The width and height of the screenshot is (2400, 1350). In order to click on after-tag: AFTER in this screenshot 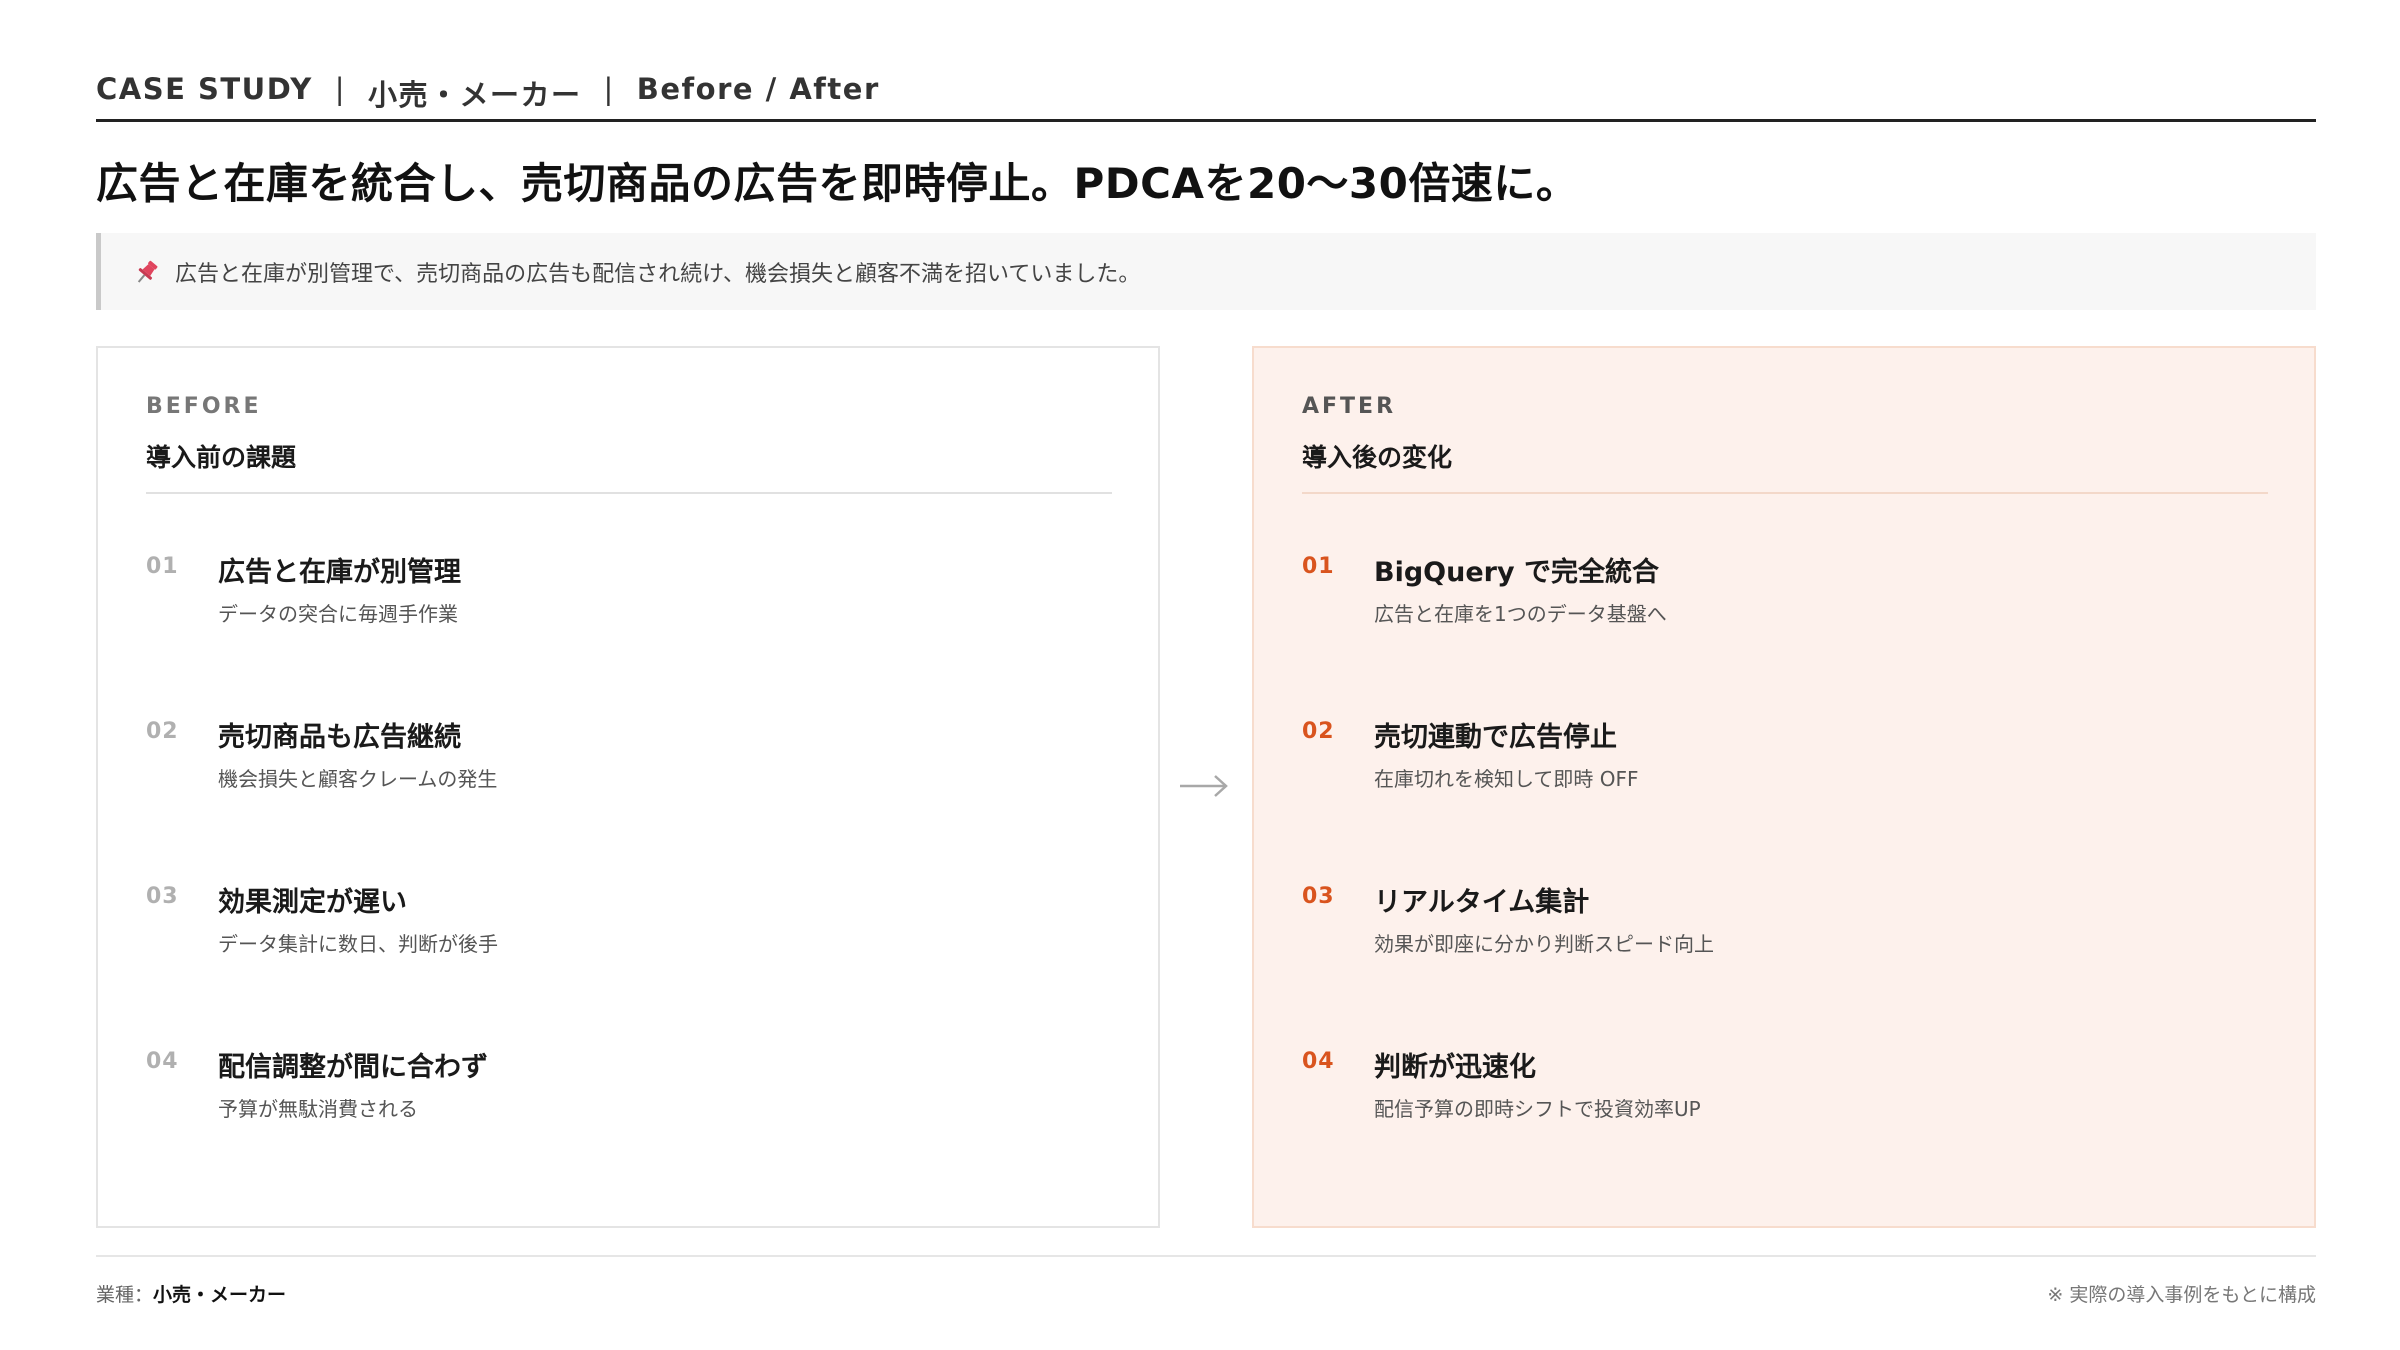, I will do `click(1349, 406)`.